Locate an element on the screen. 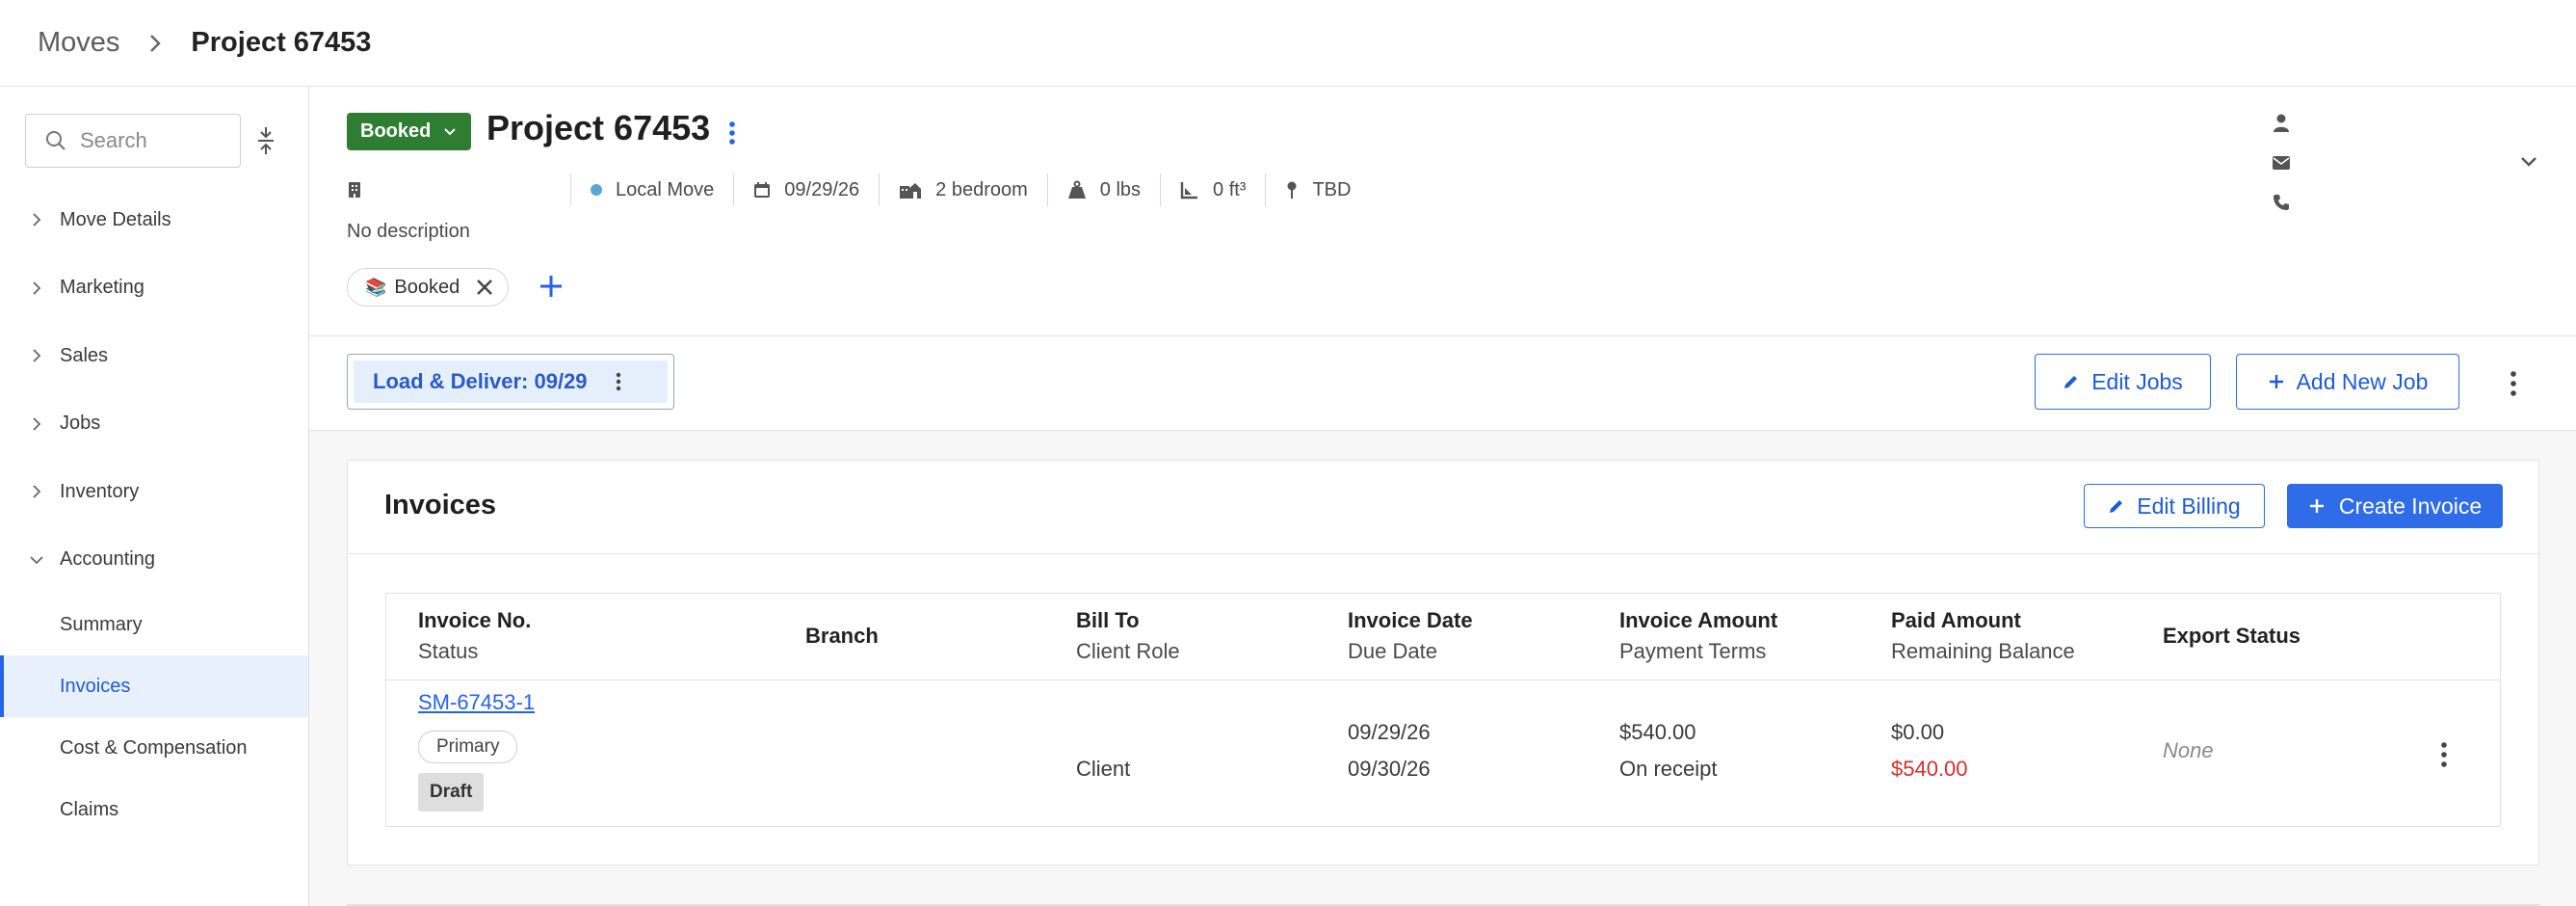 This screenshot has width=2576, height=906. sidebar-item-accounting: Accounting is located at coordinates (154, 560).